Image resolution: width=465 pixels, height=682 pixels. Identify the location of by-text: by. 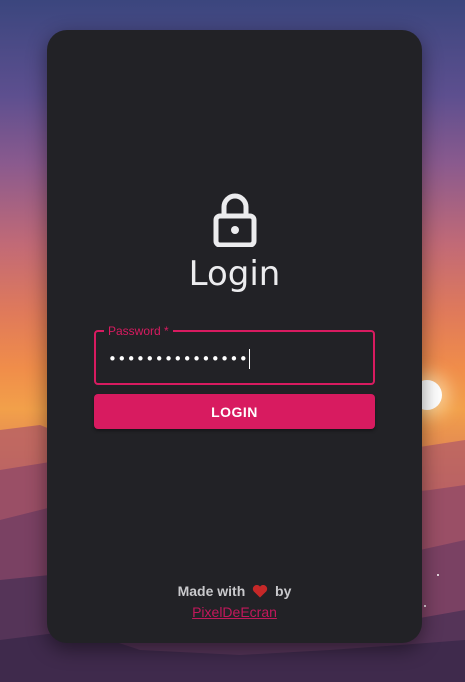
(283, 591).